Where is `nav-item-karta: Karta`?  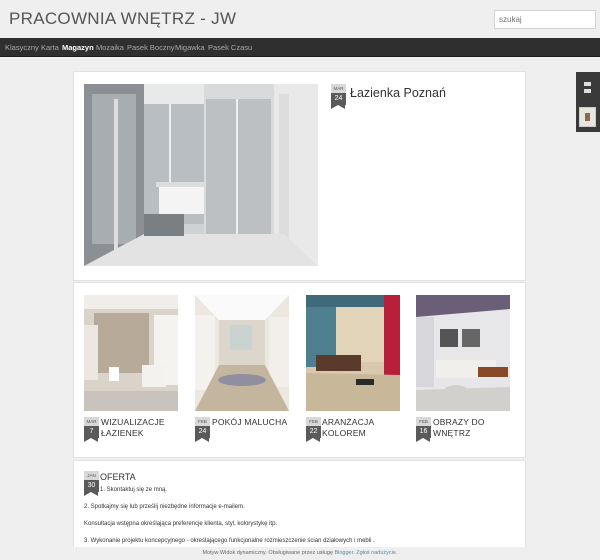 nav-item-karta: Karta is located at coordinates (50, 47).